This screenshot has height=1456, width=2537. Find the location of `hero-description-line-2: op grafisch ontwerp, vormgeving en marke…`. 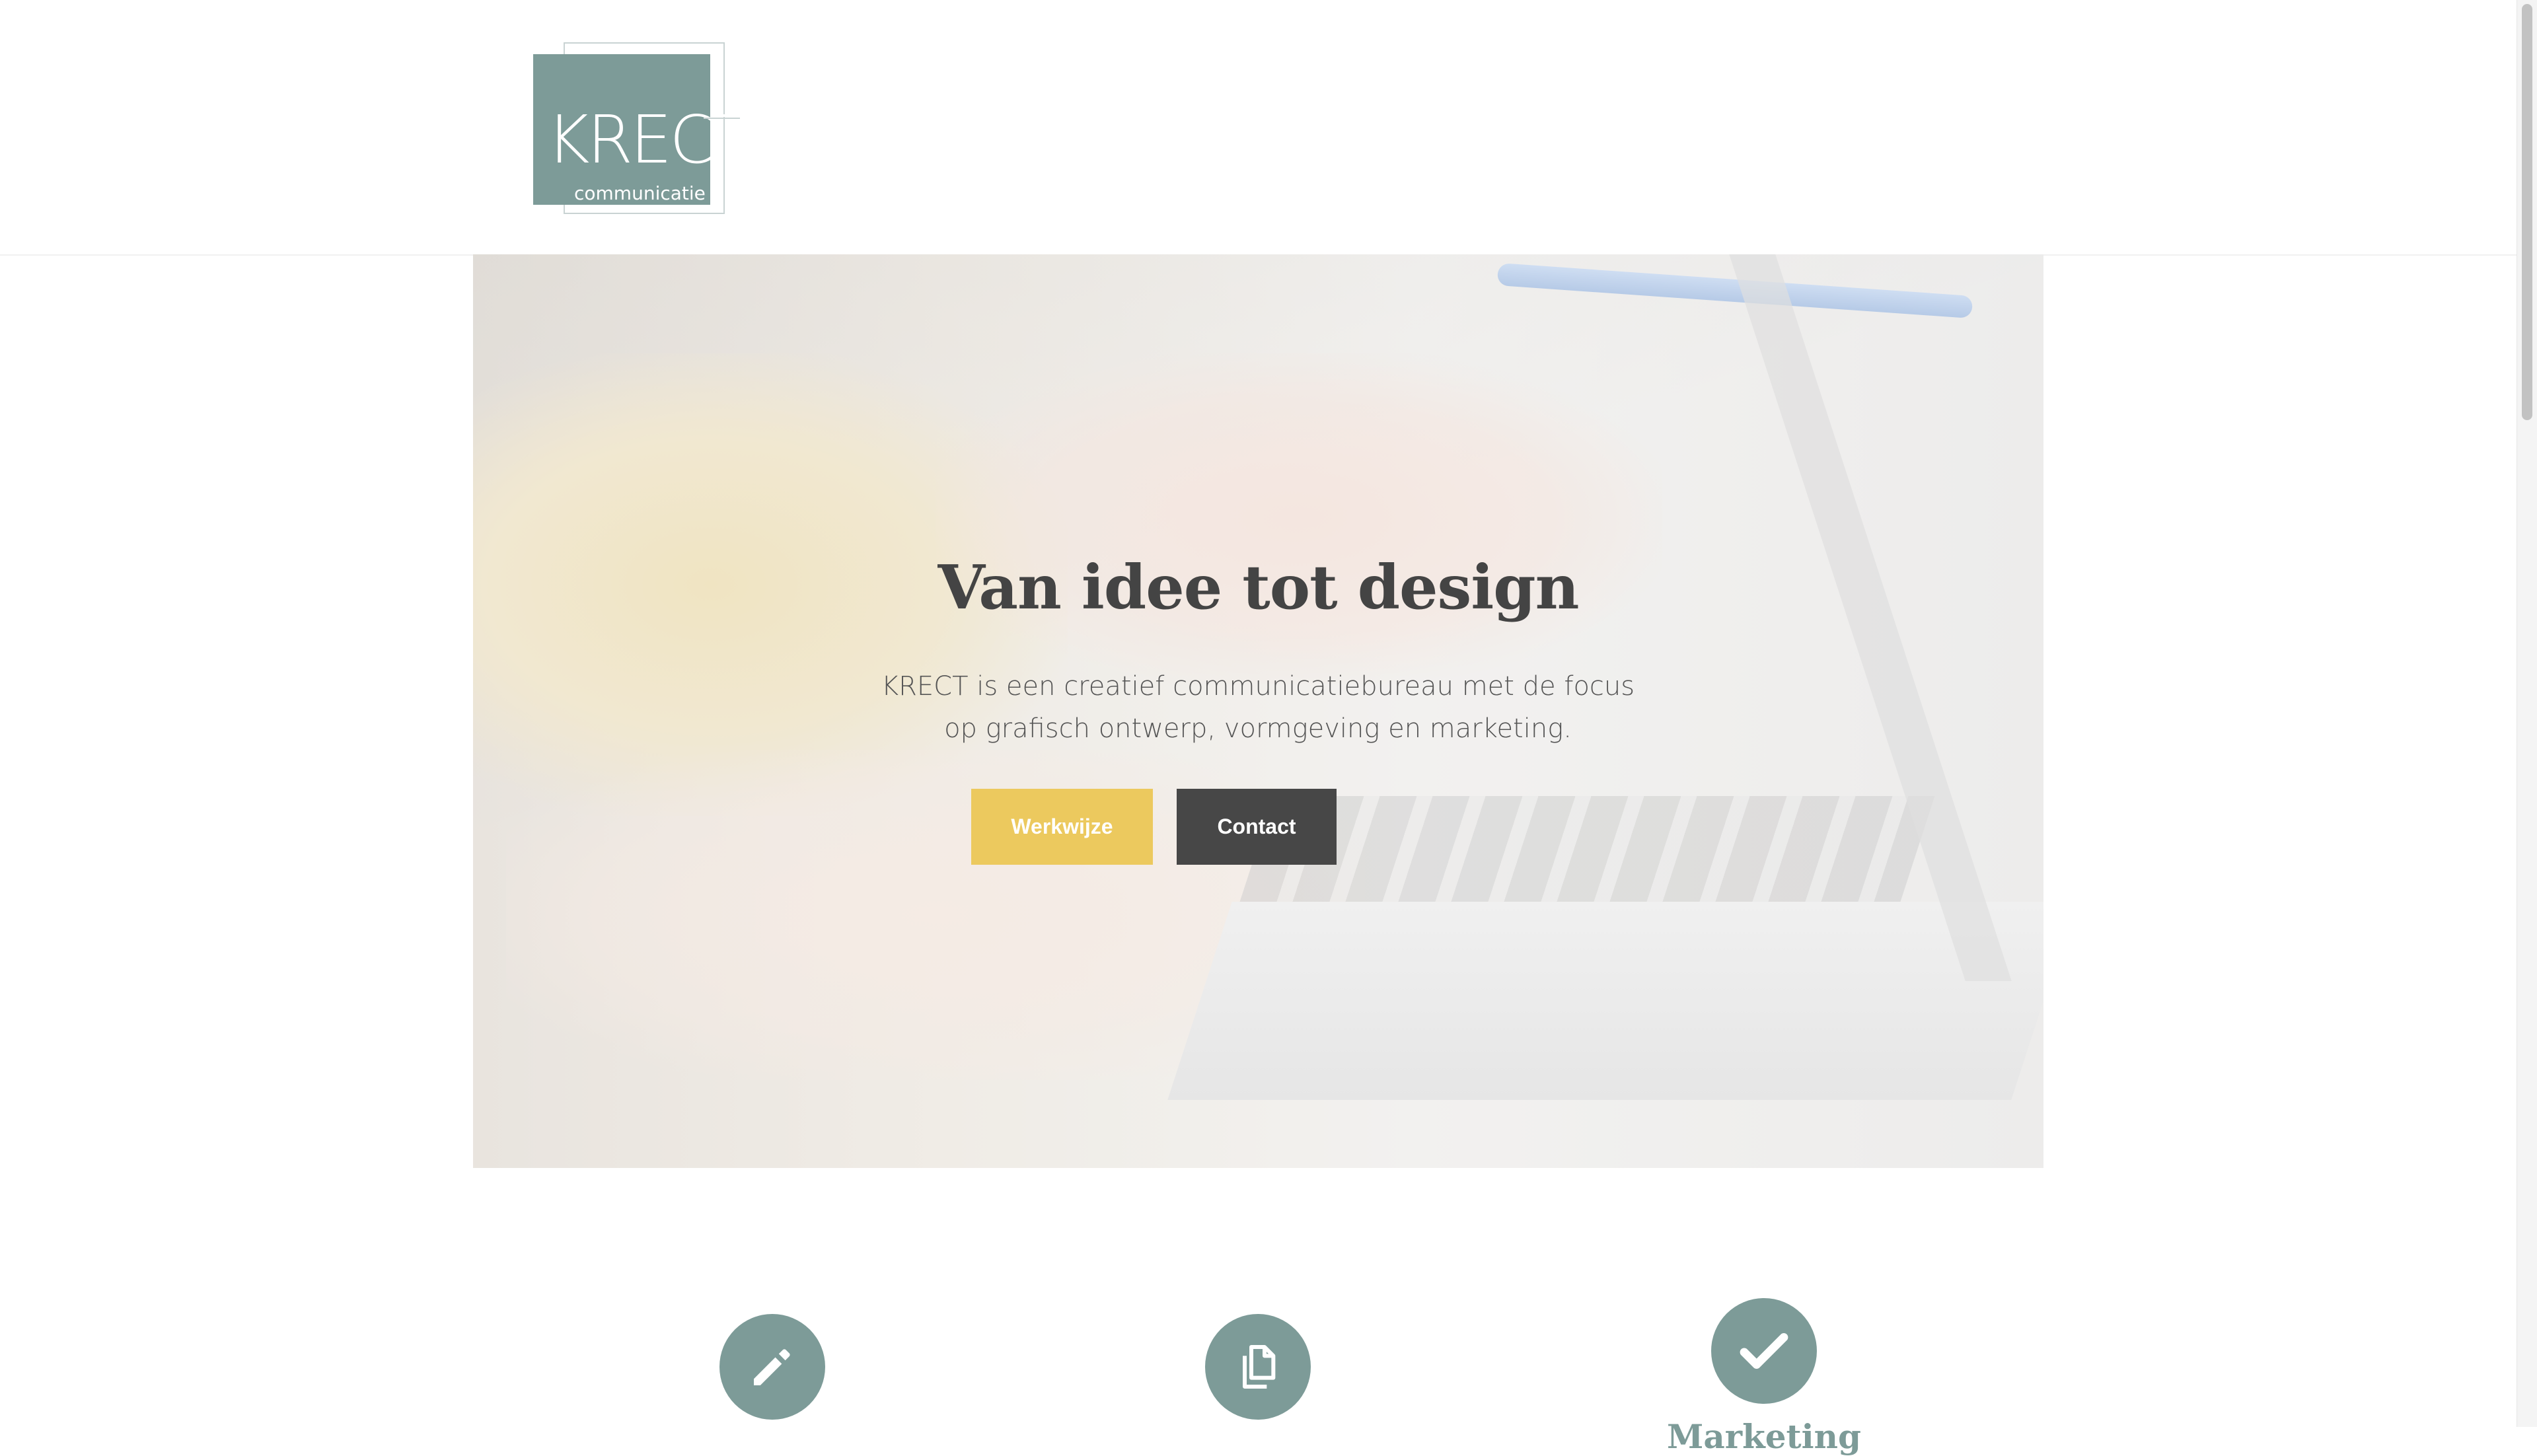

hero-description-line-2: op grafisch ontwerp, vormgeving en marke… is located at coordinates (1258, 728).